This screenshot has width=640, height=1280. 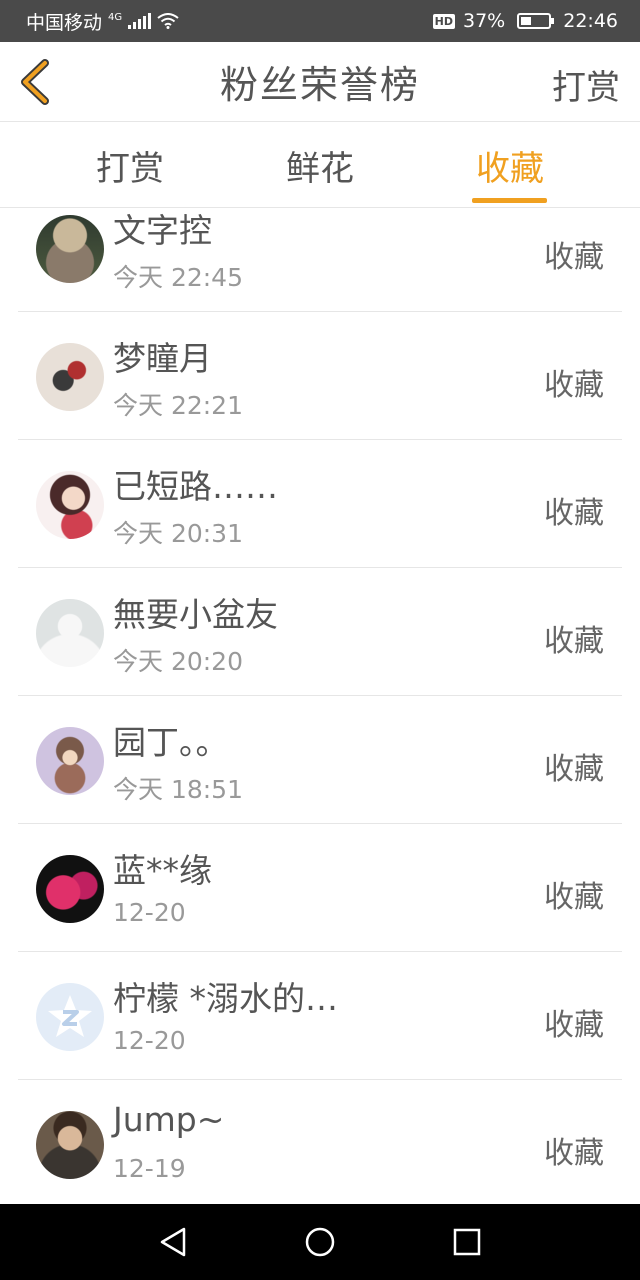 I want to click on nav-recents-button, so click(x=467, y=1242).